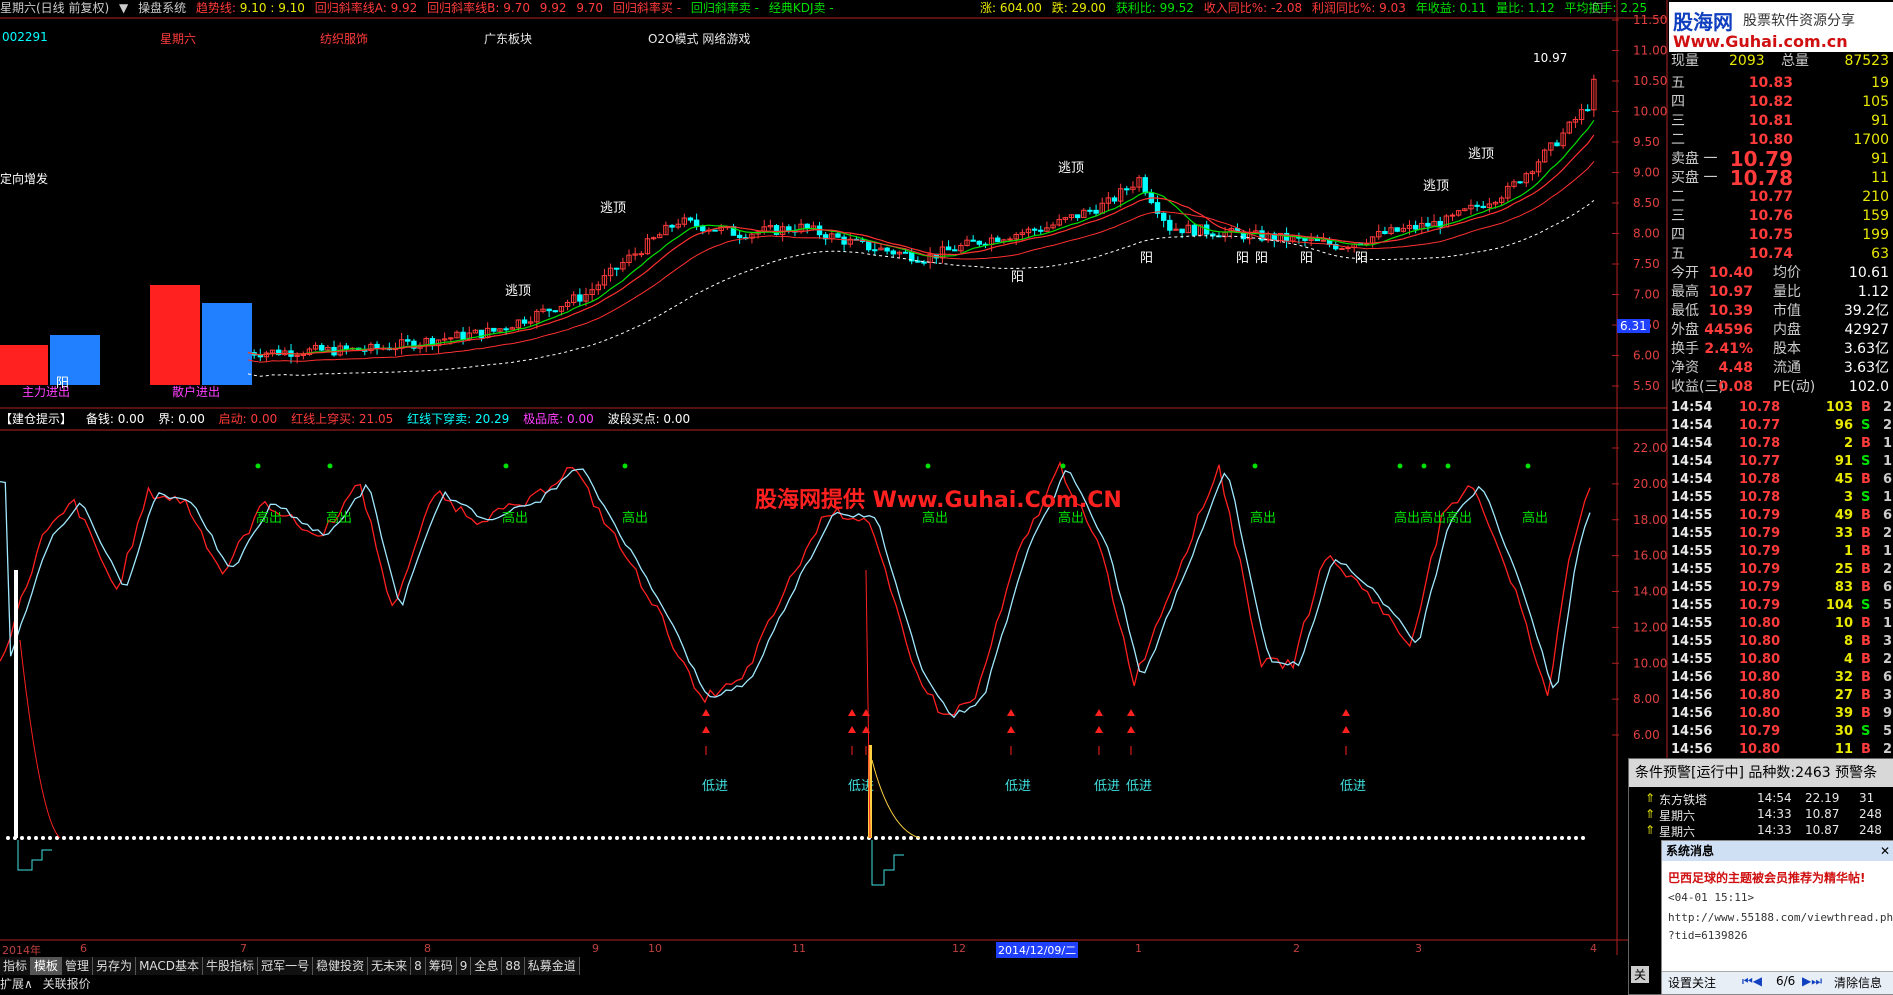 This screenshot has width=1893, height=995. Describe the element at coordinates (1848, 659) in the screenshot. I see `tick-volume: 4` at that location.